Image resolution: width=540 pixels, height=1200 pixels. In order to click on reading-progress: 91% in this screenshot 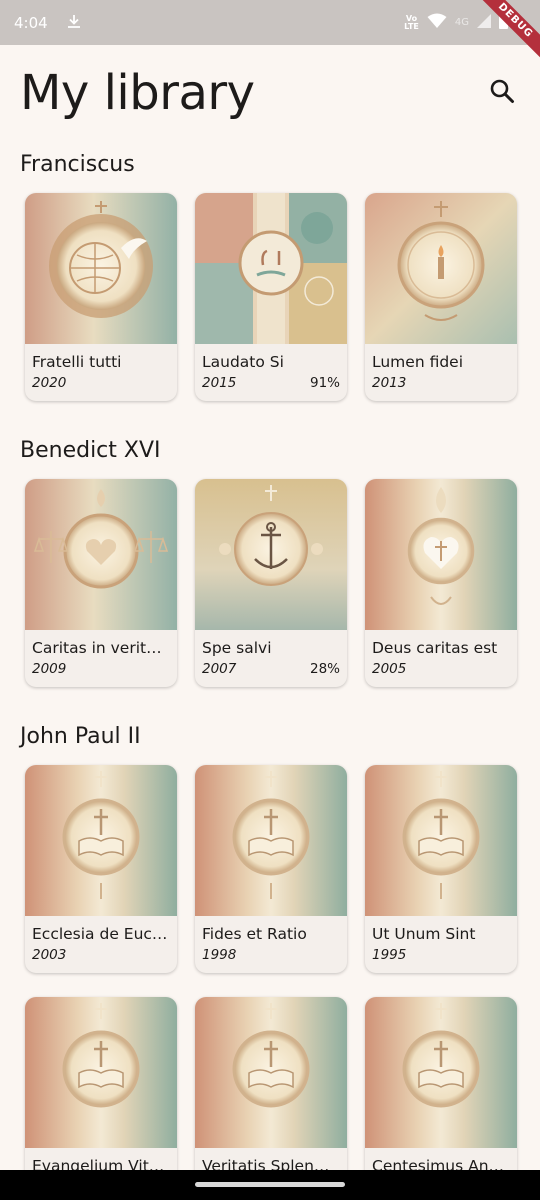, I will do `click(324, 383)`.